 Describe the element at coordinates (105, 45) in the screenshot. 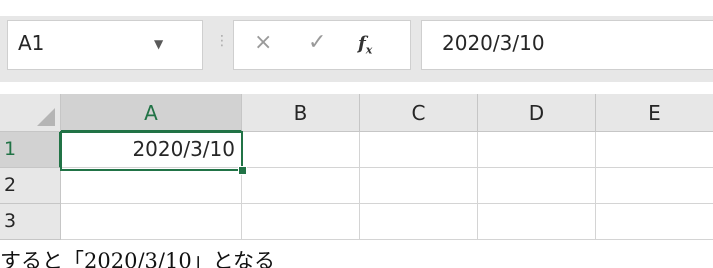

I see `name-box: A1 ▼` at that location.